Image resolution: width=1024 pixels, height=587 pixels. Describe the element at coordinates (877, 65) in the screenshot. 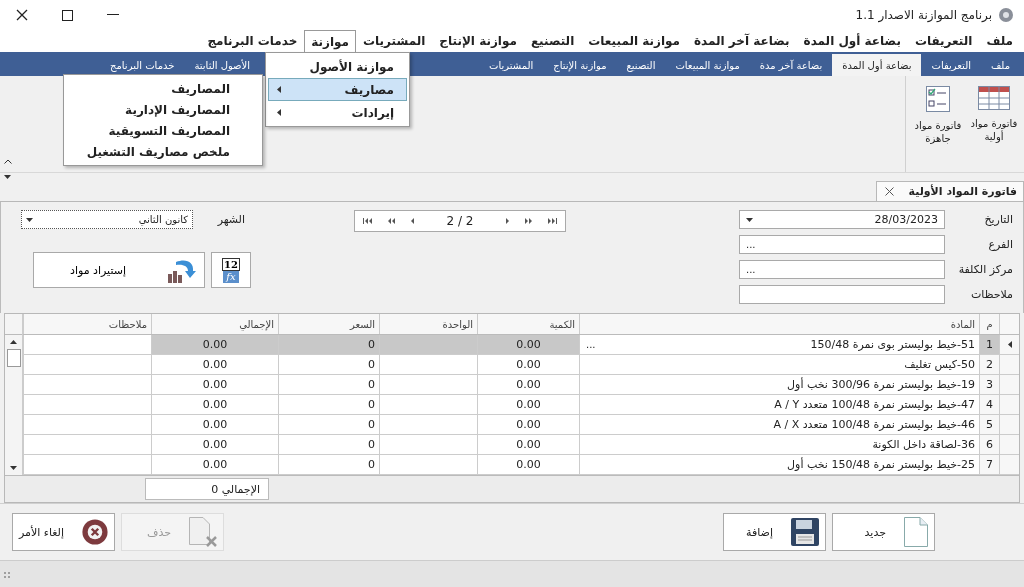

I see `ribbon-tab: بضاعة أول المدة` at that location.